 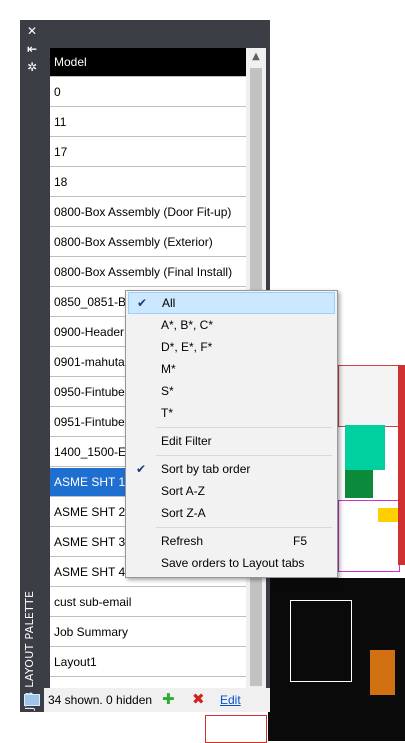 I want to click on delete-icon: ✖, so click(x=198, y=699).